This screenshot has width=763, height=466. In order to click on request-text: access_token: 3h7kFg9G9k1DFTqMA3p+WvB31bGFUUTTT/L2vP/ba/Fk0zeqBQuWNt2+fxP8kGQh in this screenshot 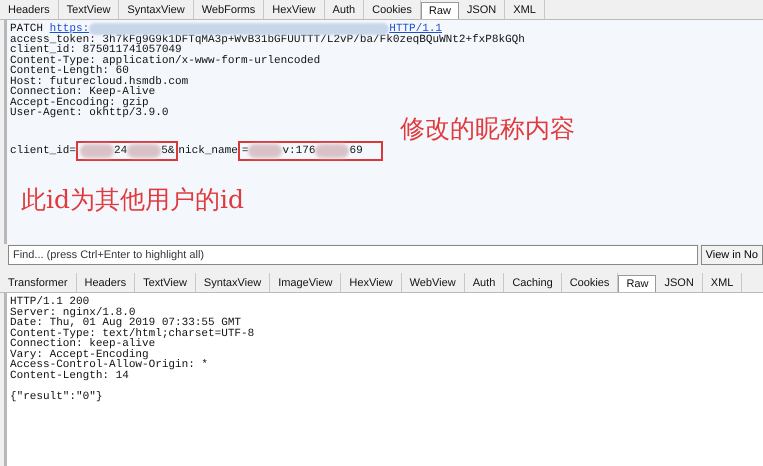, I will do `click(267, 39)`.